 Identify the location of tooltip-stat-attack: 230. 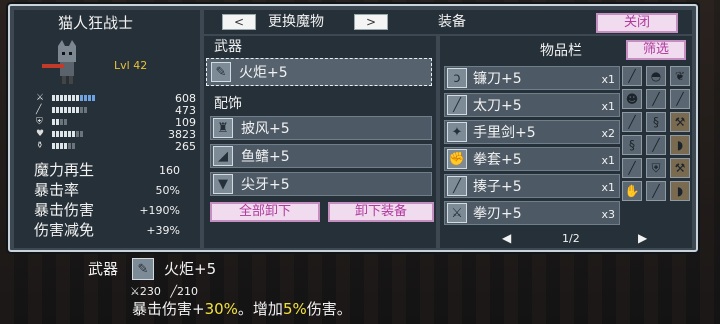
(150, 291).